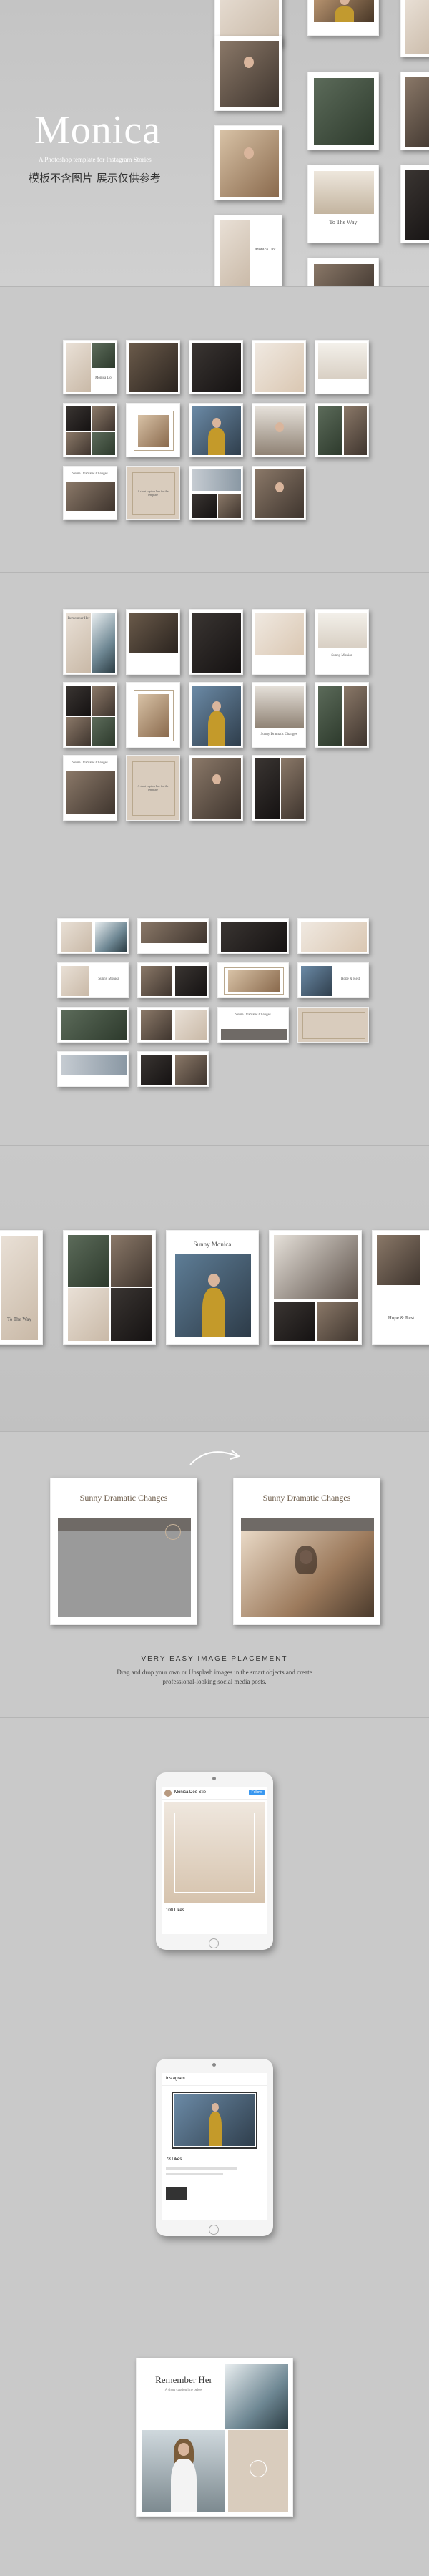 This screenshot has width=429, height=2576. Describe the element at coordinates (307, 1574) in the screenshot. I see `placed-image` at that location.